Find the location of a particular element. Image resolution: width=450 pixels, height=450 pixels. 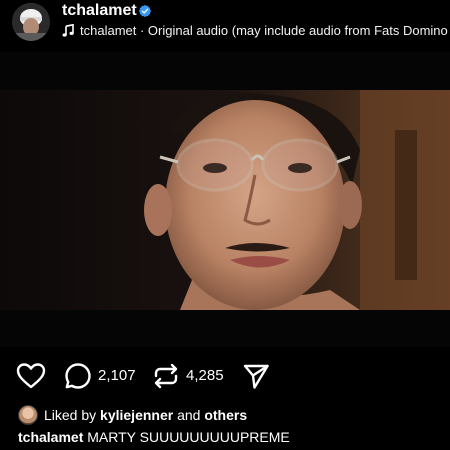

comments-count: 2,107 is located at coordinates (117, 375).